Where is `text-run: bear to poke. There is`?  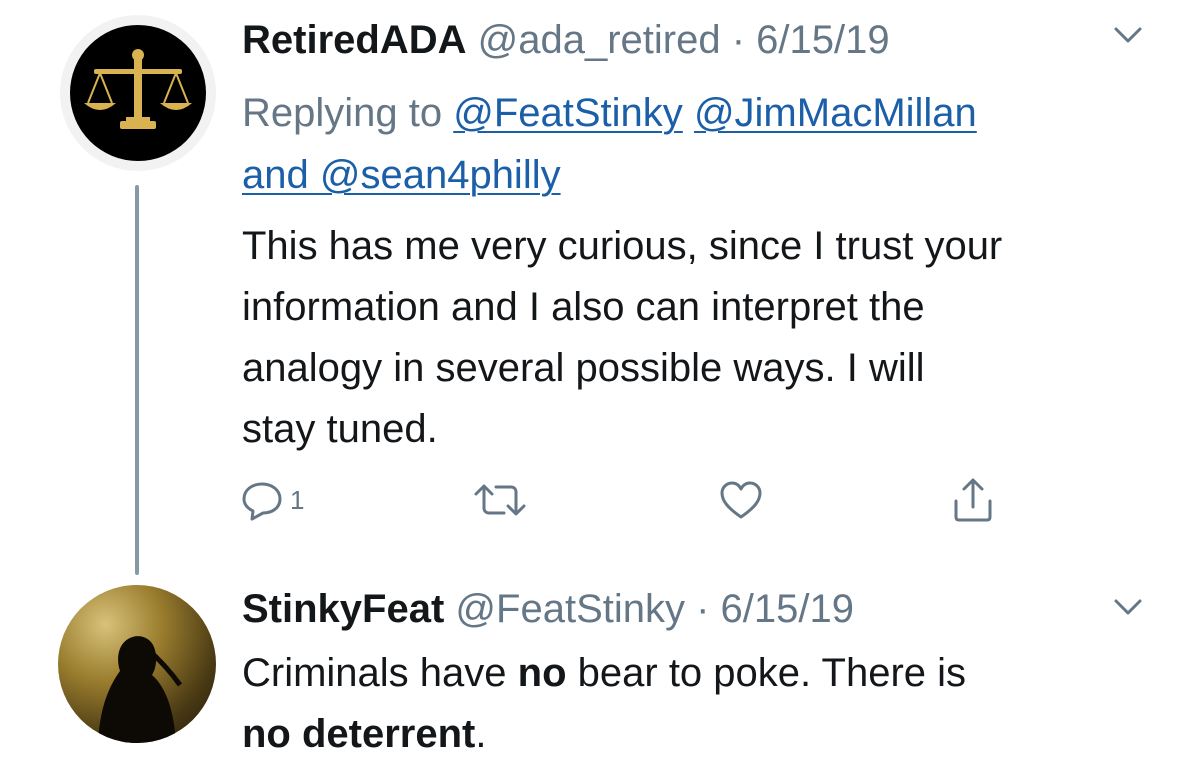
text-run: bear to poke. There is is located at coordinates (766, 673).